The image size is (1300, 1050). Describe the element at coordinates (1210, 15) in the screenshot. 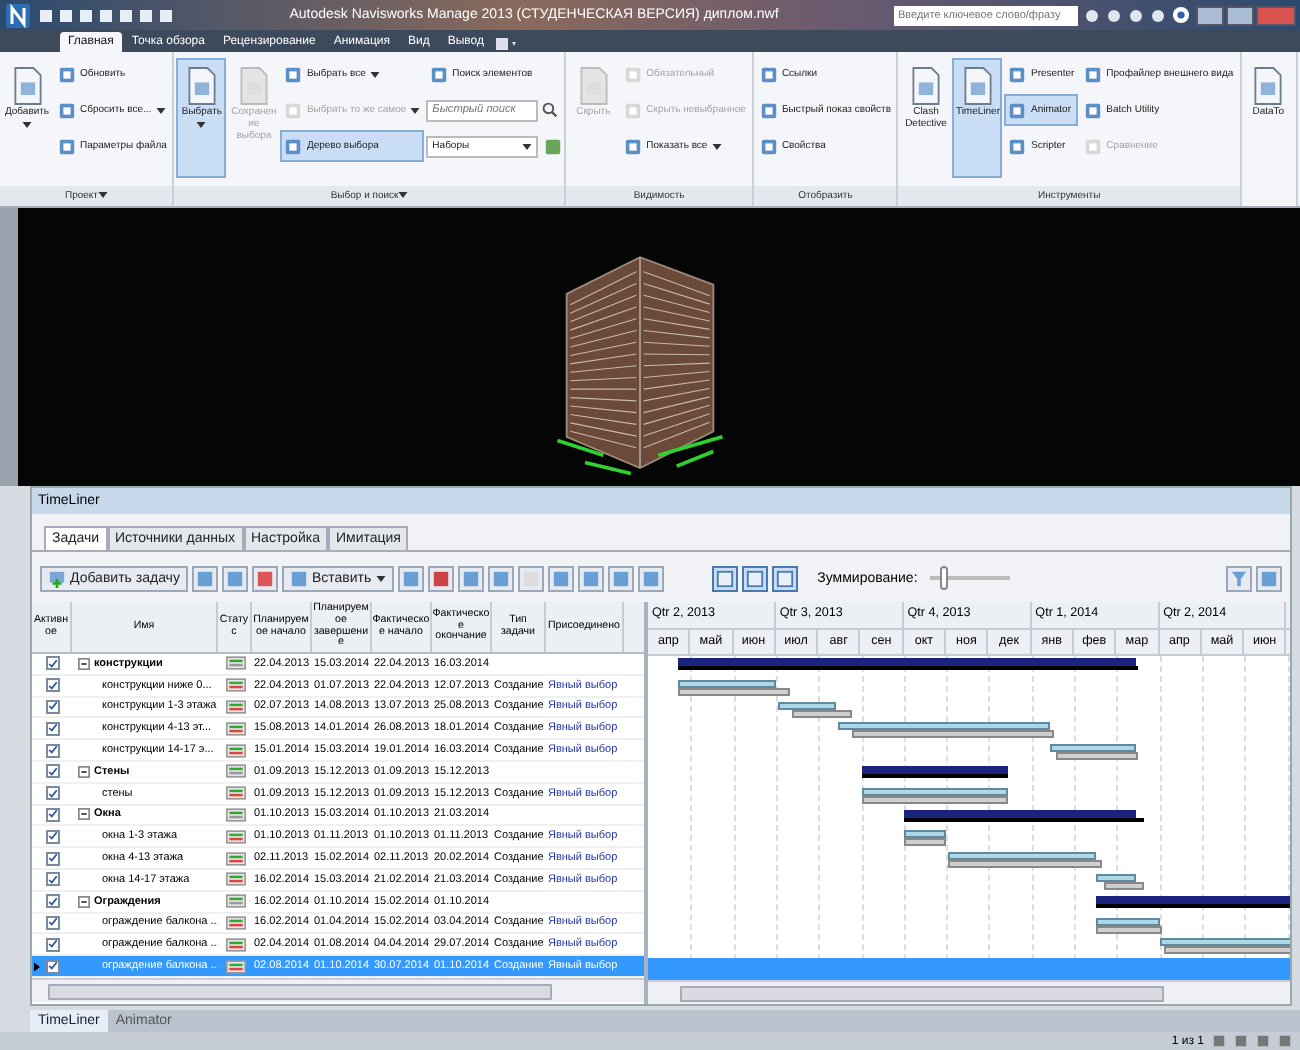

I see `minimize-button` at that location.